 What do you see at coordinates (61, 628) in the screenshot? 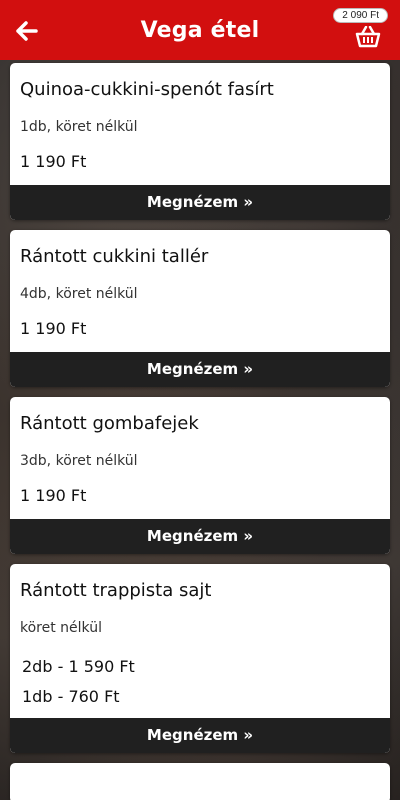
I see `product-description: köret nélkül` at bounding box center [61, 628].